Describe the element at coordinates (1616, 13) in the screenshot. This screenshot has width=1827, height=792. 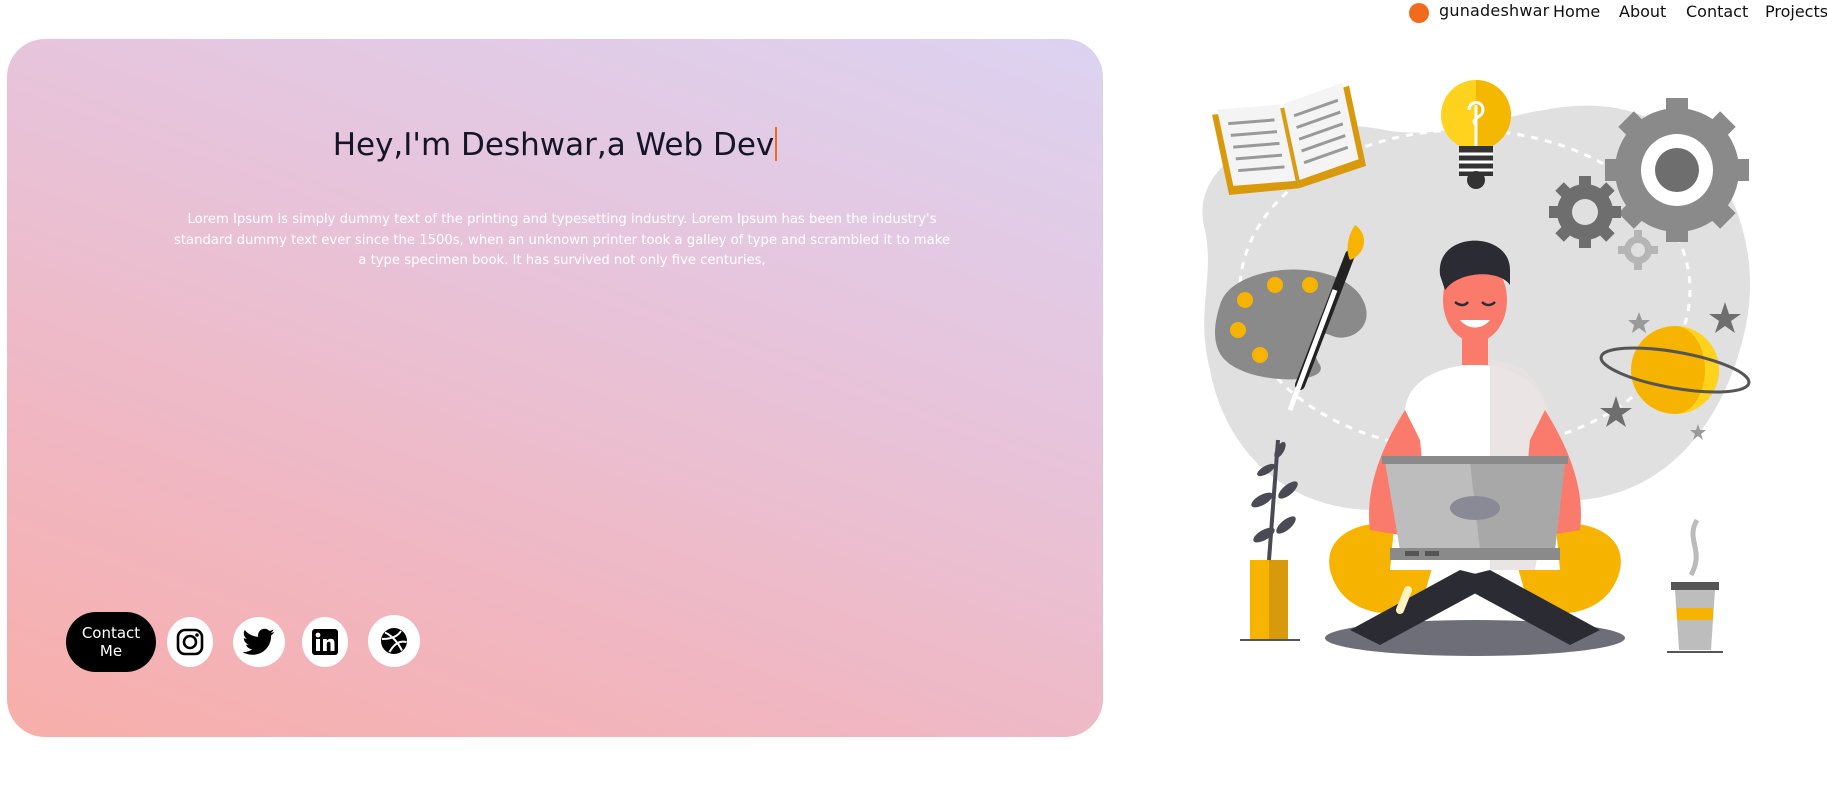
I see `top-nav: gunadeshwar Home About Contact Projects` at that location.